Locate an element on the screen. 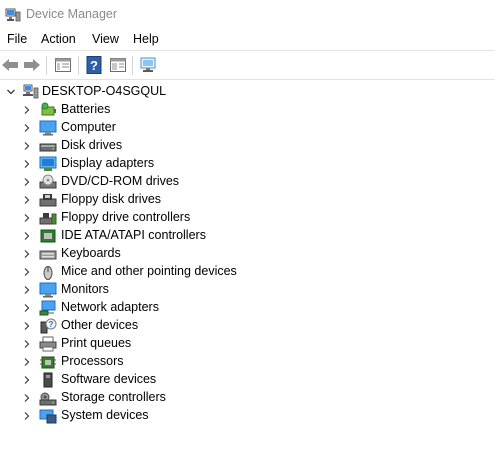  tree-category-label: Mice and other pointing devices is located at coordinates (149, 271).